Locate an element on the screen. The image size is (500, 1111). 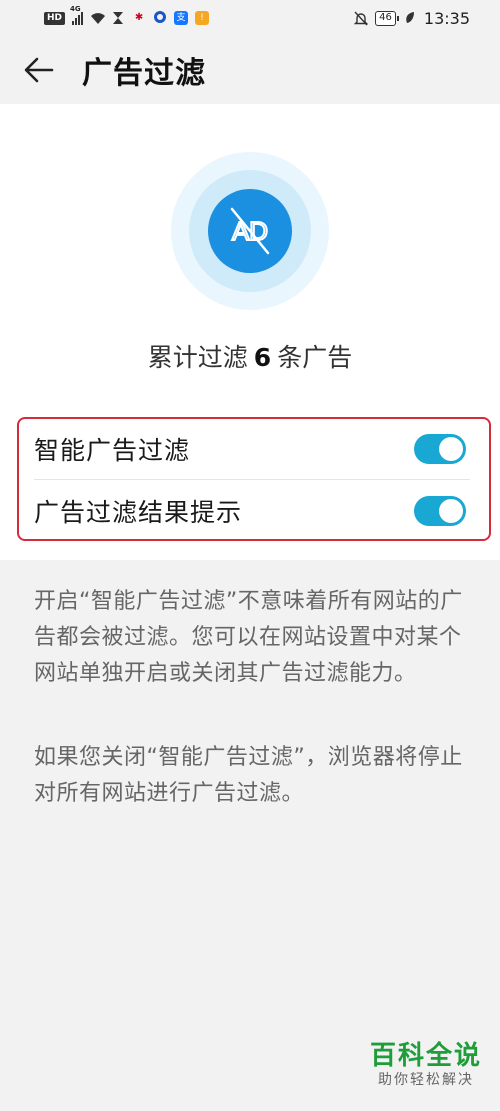
status-bar-left: HD 4G ✱ 支 ! is located at coordinates (127, 15).